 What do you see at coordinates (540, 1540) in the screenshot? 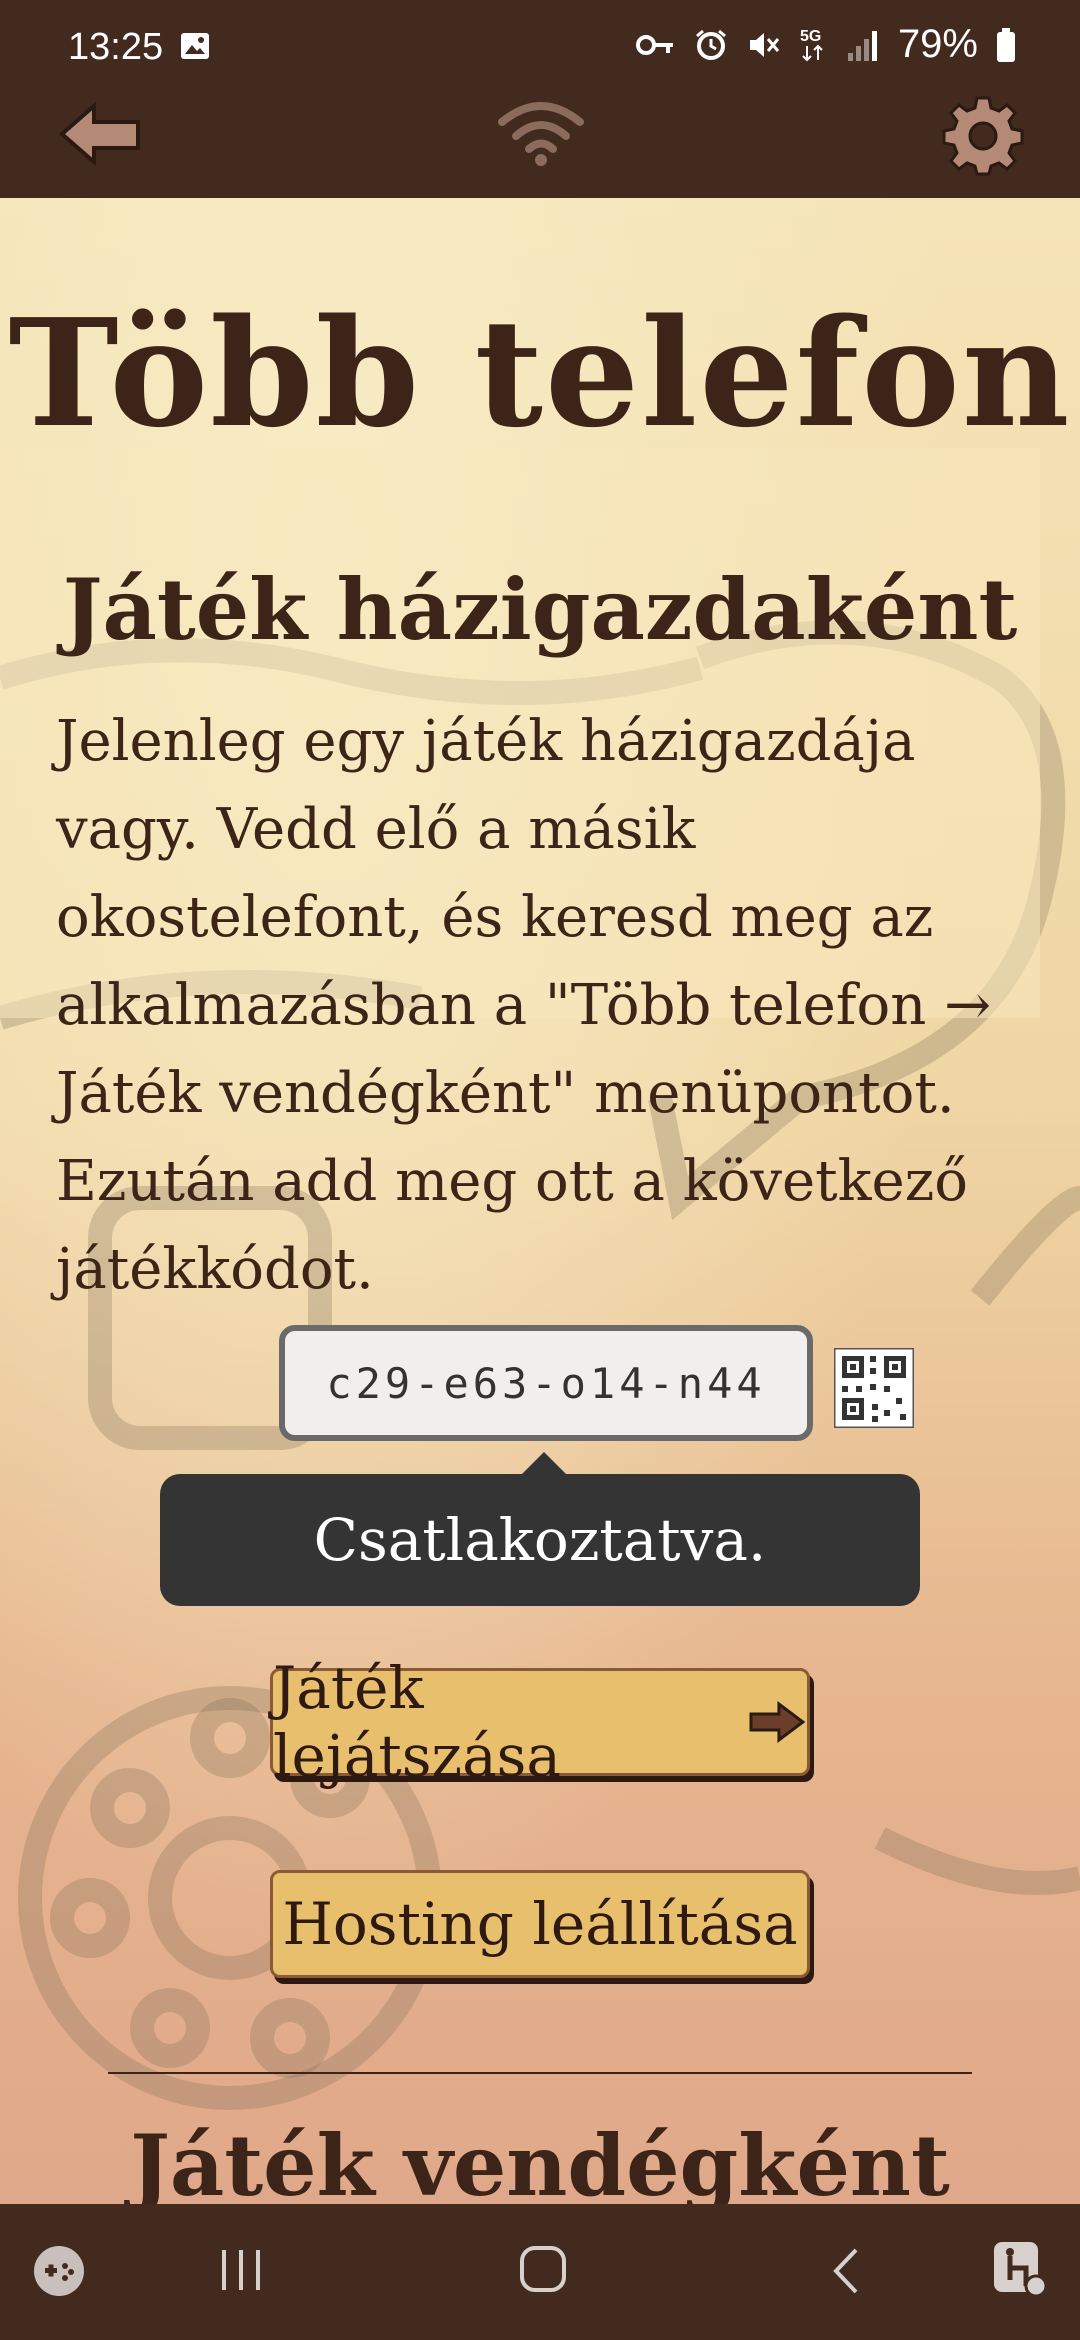
I see `connected-toast: Csatlakoztatva.` at bounding box center [540, 1540].